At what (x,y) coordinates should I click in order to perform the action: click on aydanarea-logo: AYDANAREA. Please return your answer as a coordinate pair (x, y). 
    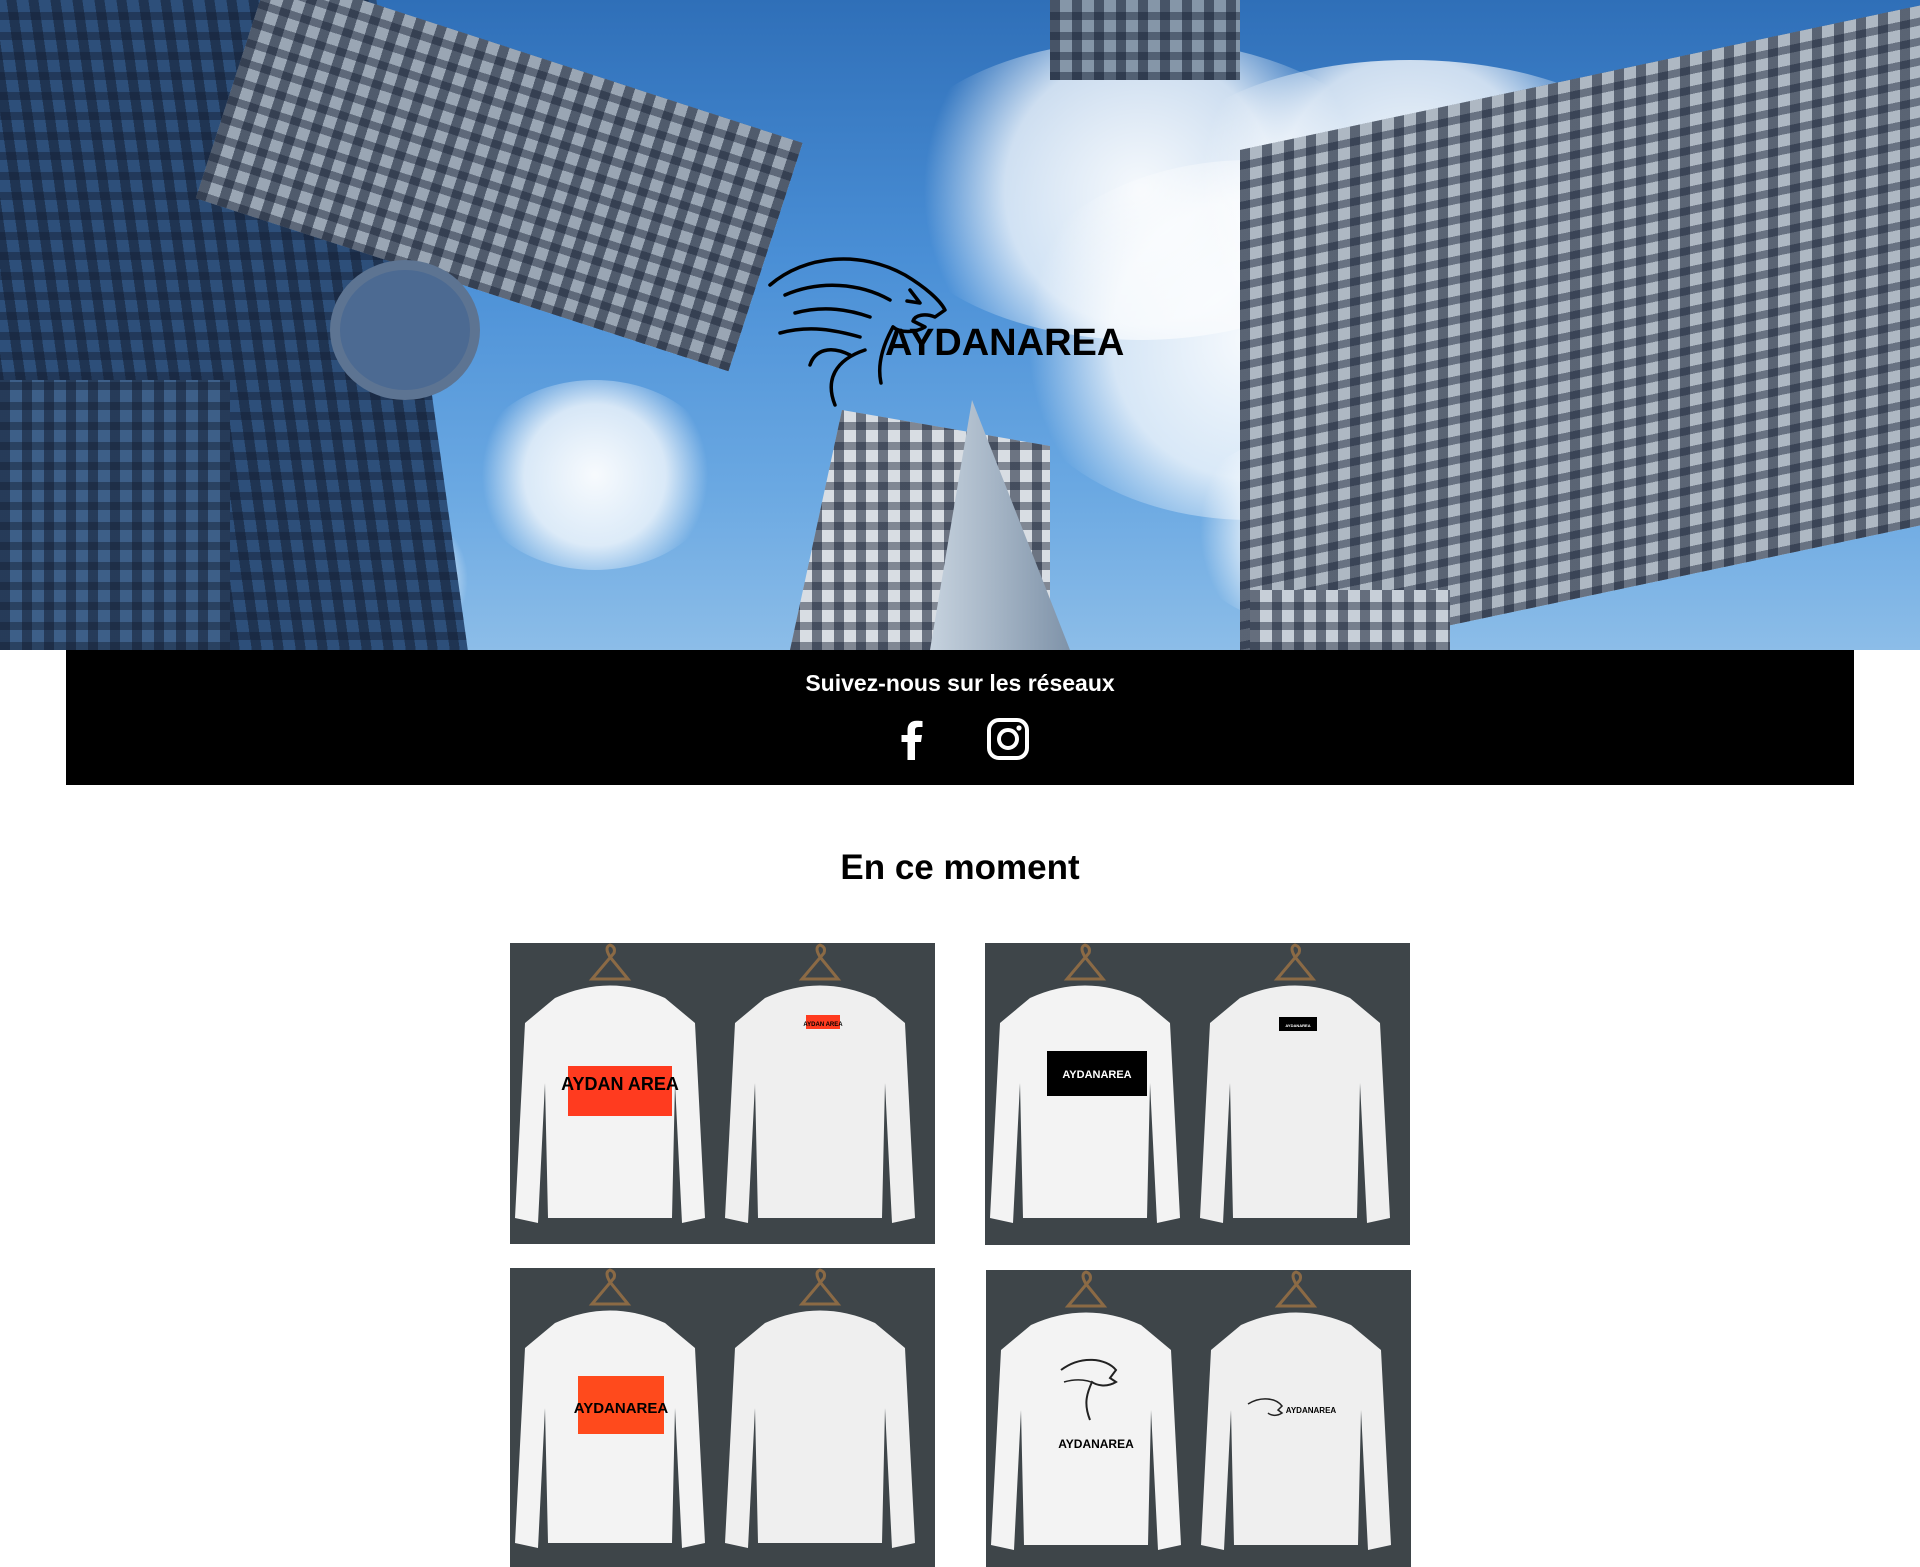
    Looking at the image, I should click on (946, 332).